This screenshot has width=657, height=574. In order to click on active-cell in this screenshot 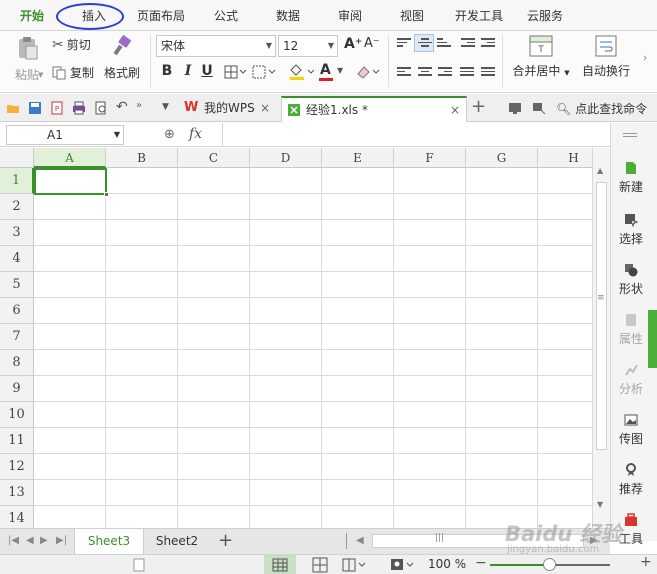, I will do `click(71, 182)`.